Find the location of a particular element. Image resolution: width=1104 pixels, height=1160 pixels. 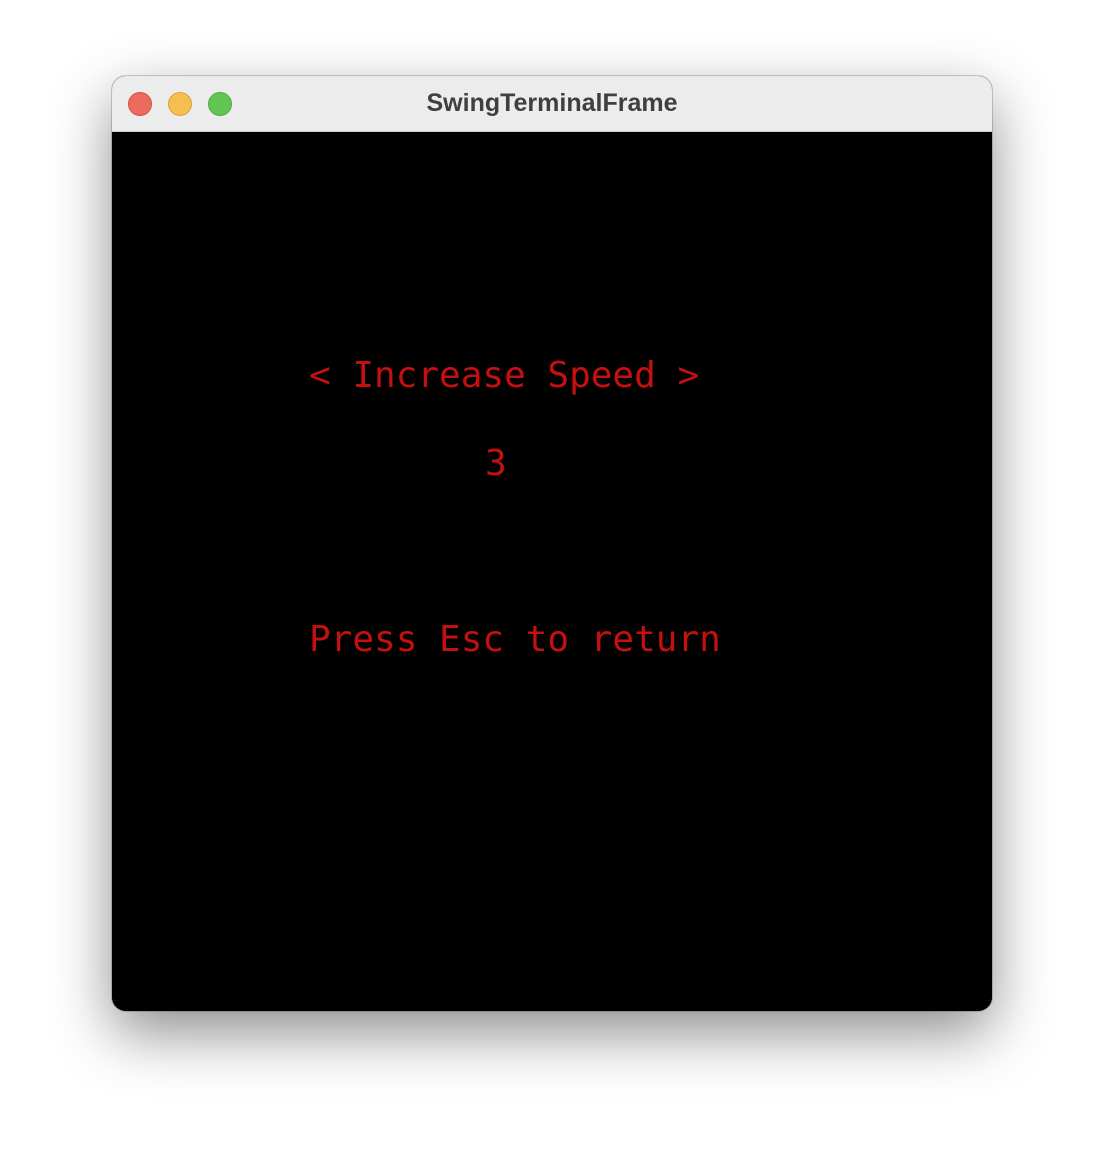

menu-option-increase-speed: < Increase Speed > is located at coordinates (504, 376).